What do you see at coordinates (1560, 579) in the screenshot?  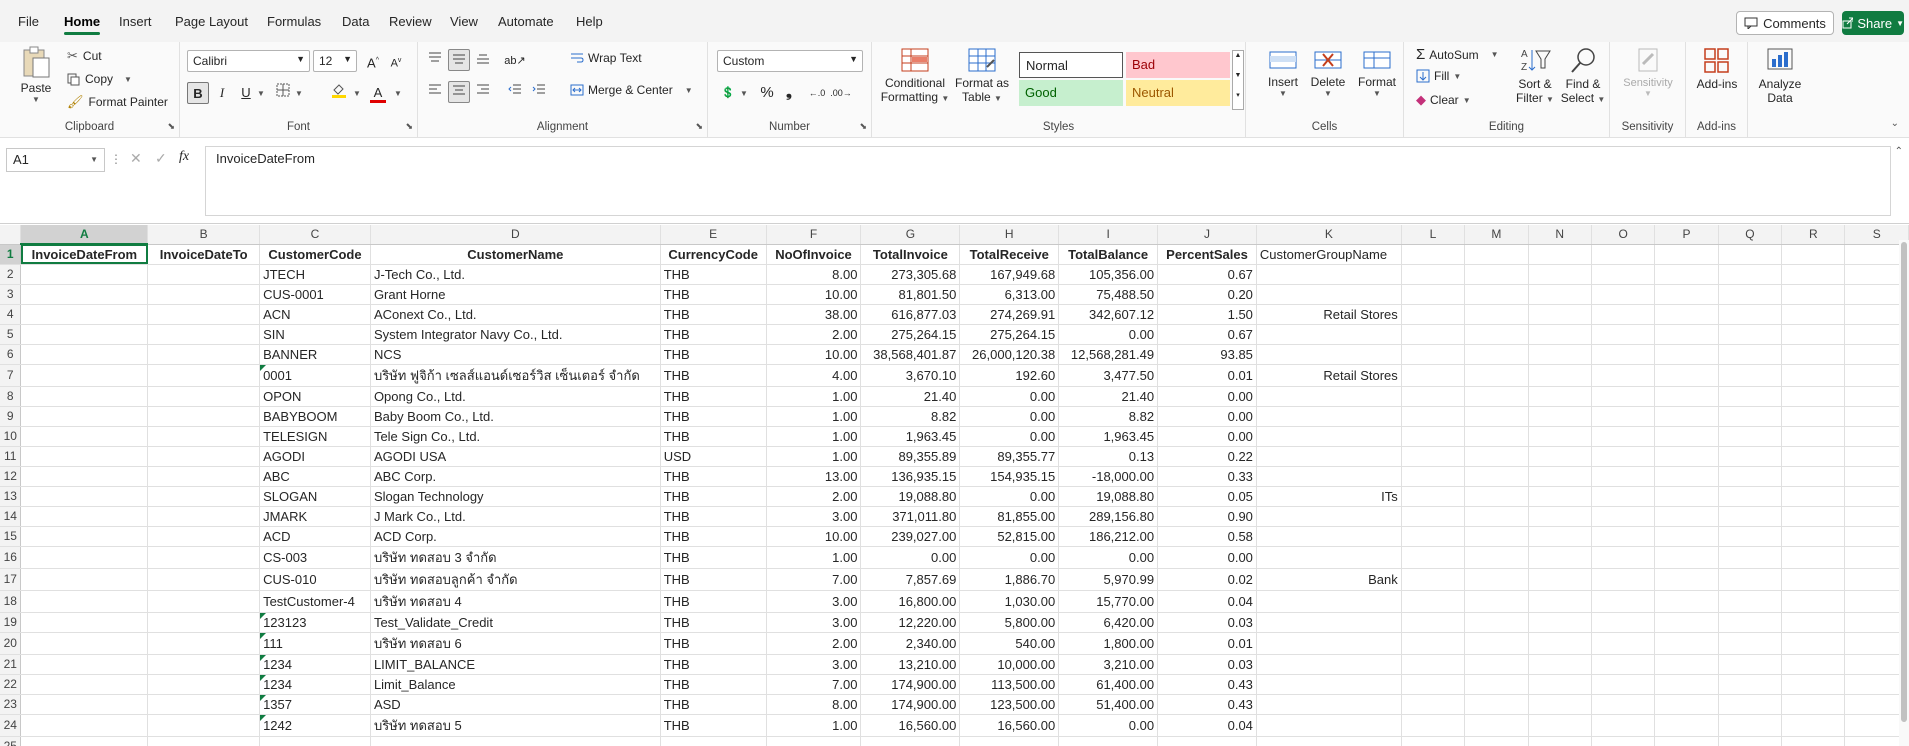 I see `cell-N17` at bounding box center [1560, 579].